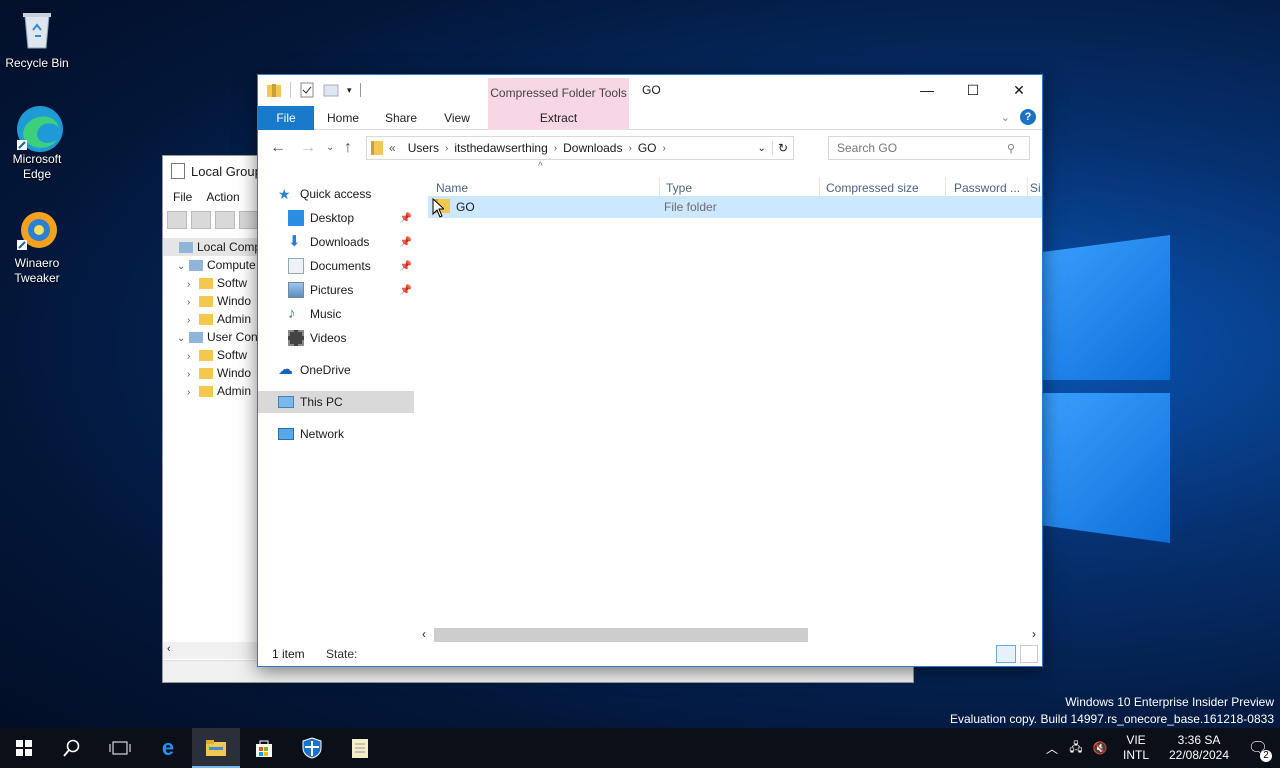 The image size is (1280, 768). Describe the element at coordinates (39, 128) in the screenshot. I see `edge-icon` at that location.